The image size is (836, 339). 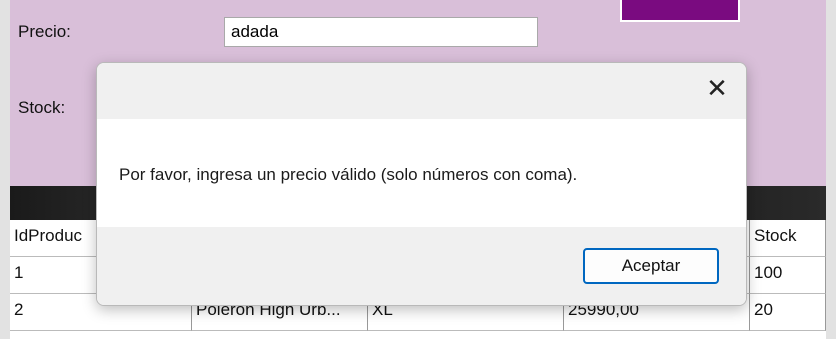 I want to click on precio-label: Precio:, so click(x=44, y=31).